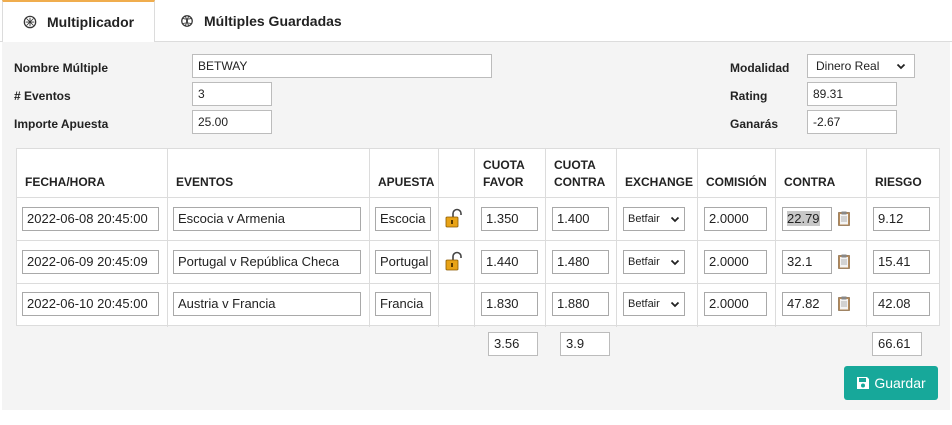  Describe the element at coordinates (810, 182) in the screenshot. I see `header-contra: CONTRA` at that location.